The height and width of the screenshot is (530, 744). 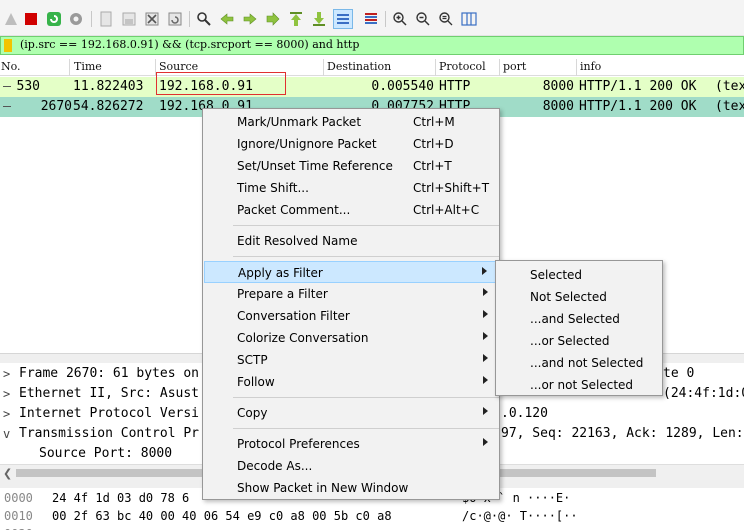 I want to click on scroll-left-icon: ❮, so click(x=7, y=473).